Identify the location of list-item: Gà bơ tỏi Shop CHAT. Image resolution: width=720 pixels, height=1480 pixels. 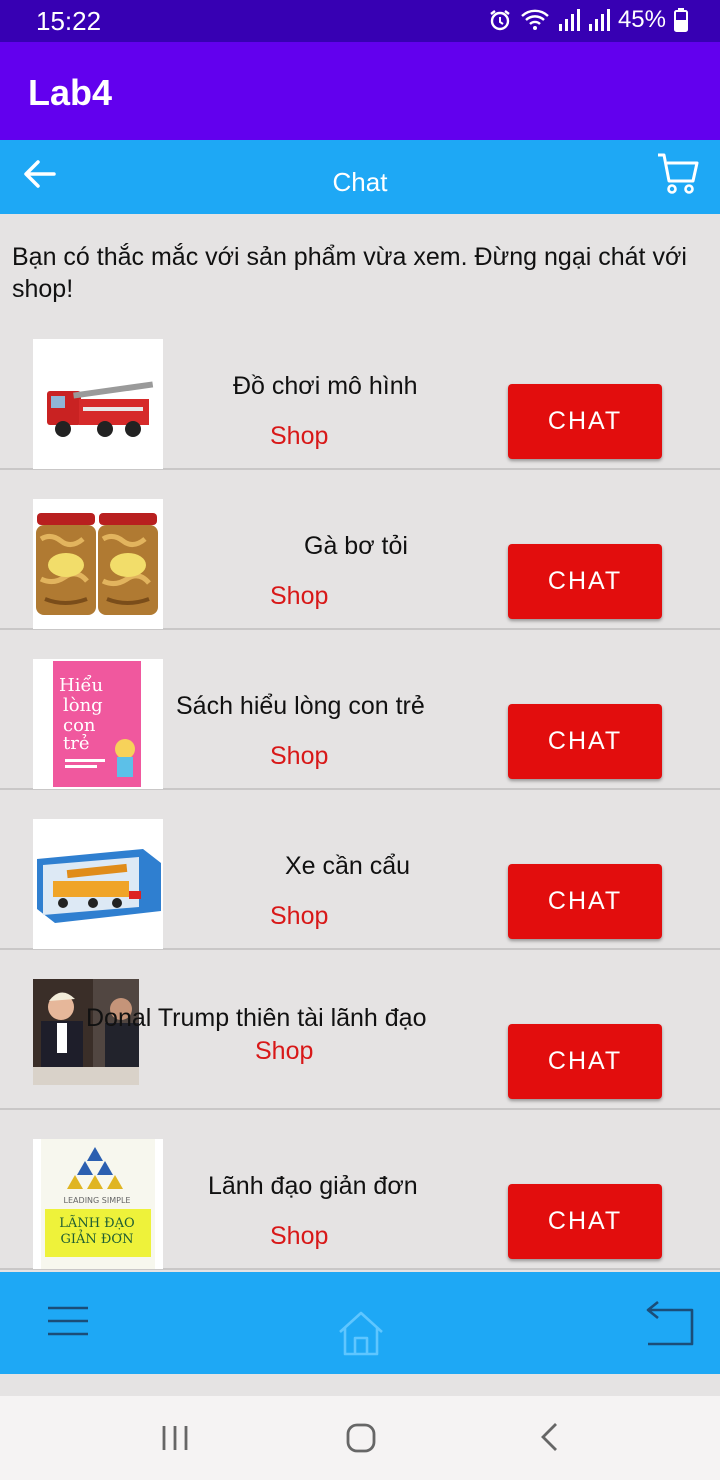
(360, 550).